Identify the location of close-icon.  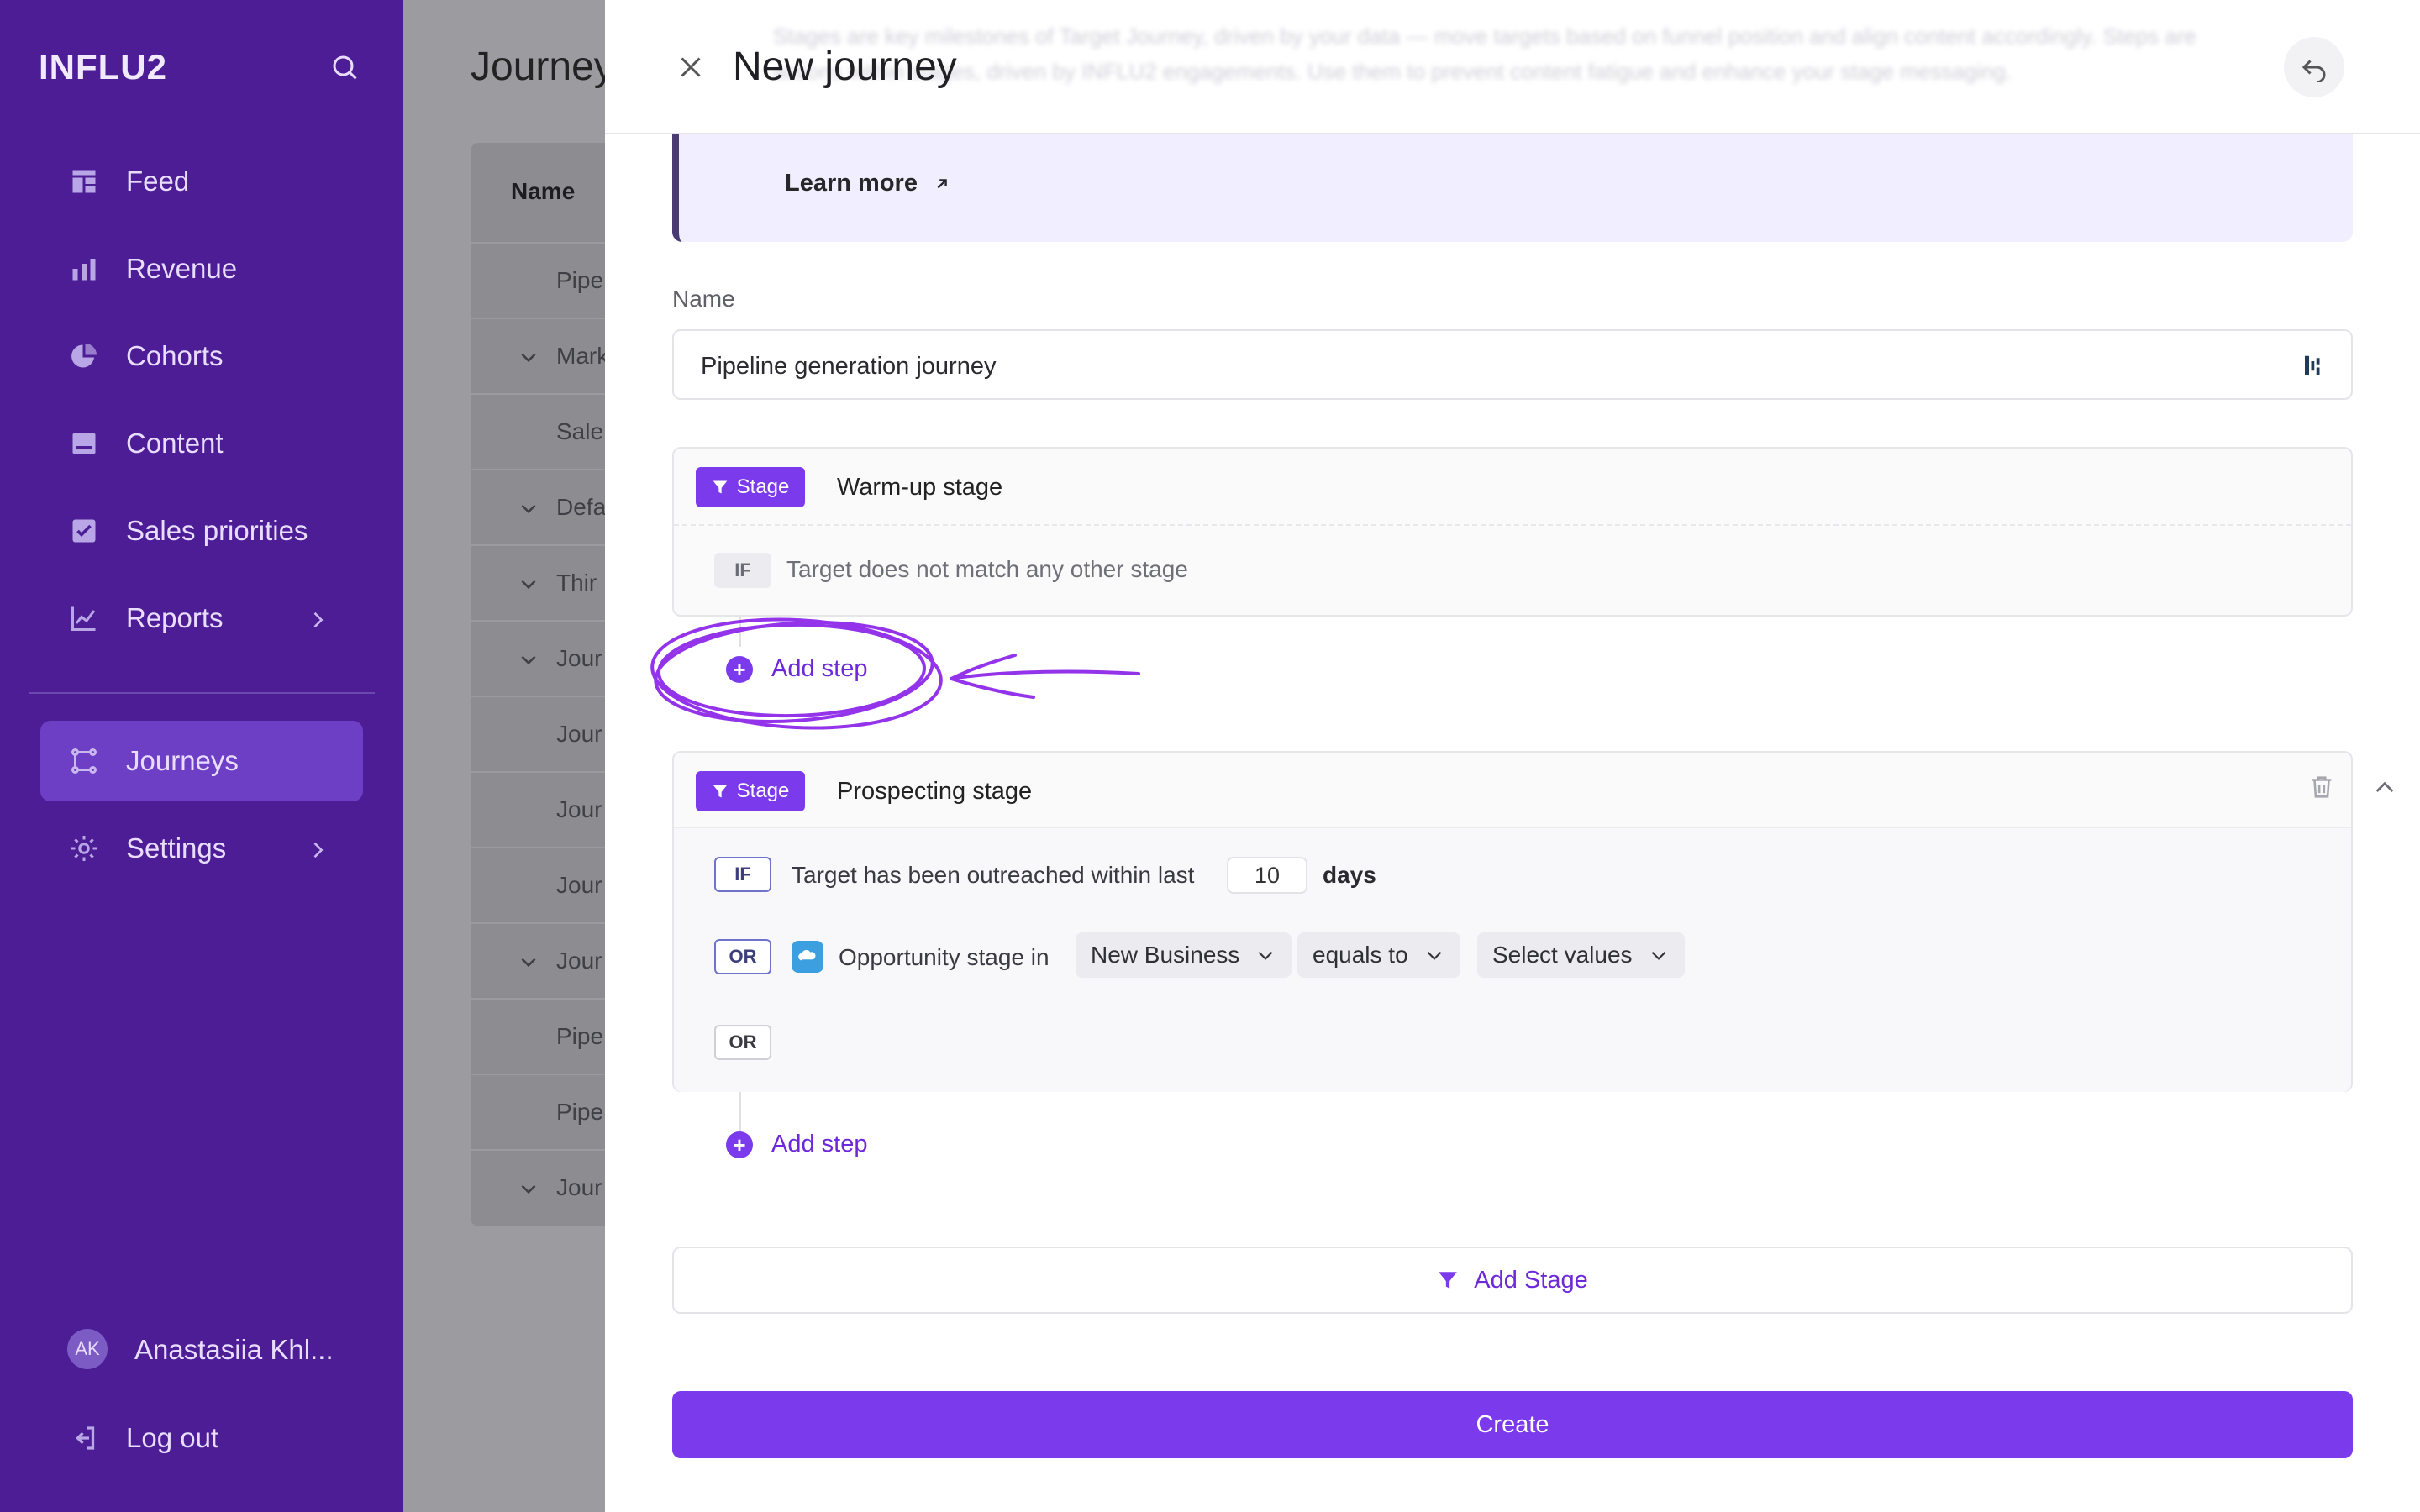
(691, 67).